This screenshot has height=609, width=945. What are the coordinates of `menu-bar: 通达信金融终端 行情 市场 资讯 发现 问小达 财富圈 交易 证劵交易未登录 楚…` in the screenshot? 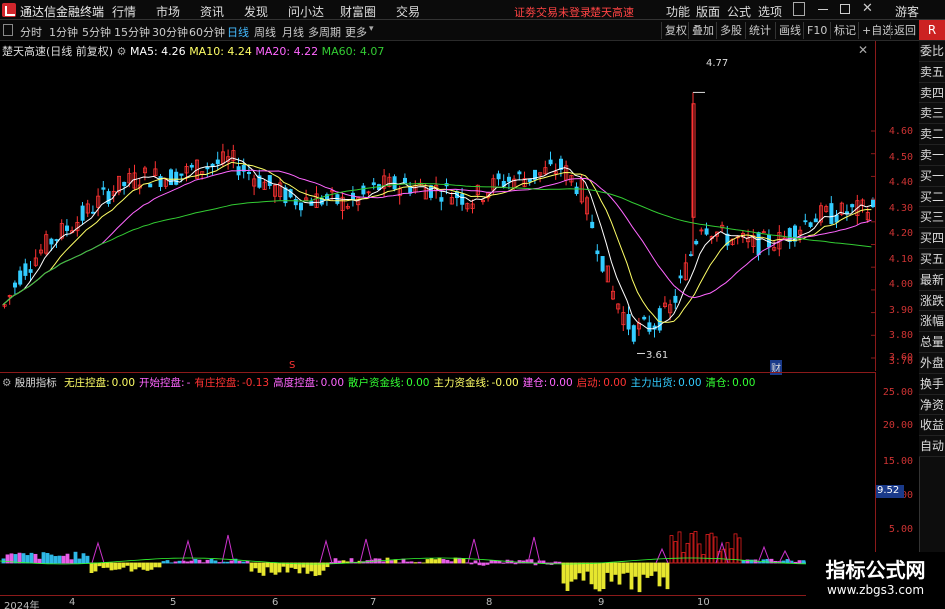 It's located at (472, 10).